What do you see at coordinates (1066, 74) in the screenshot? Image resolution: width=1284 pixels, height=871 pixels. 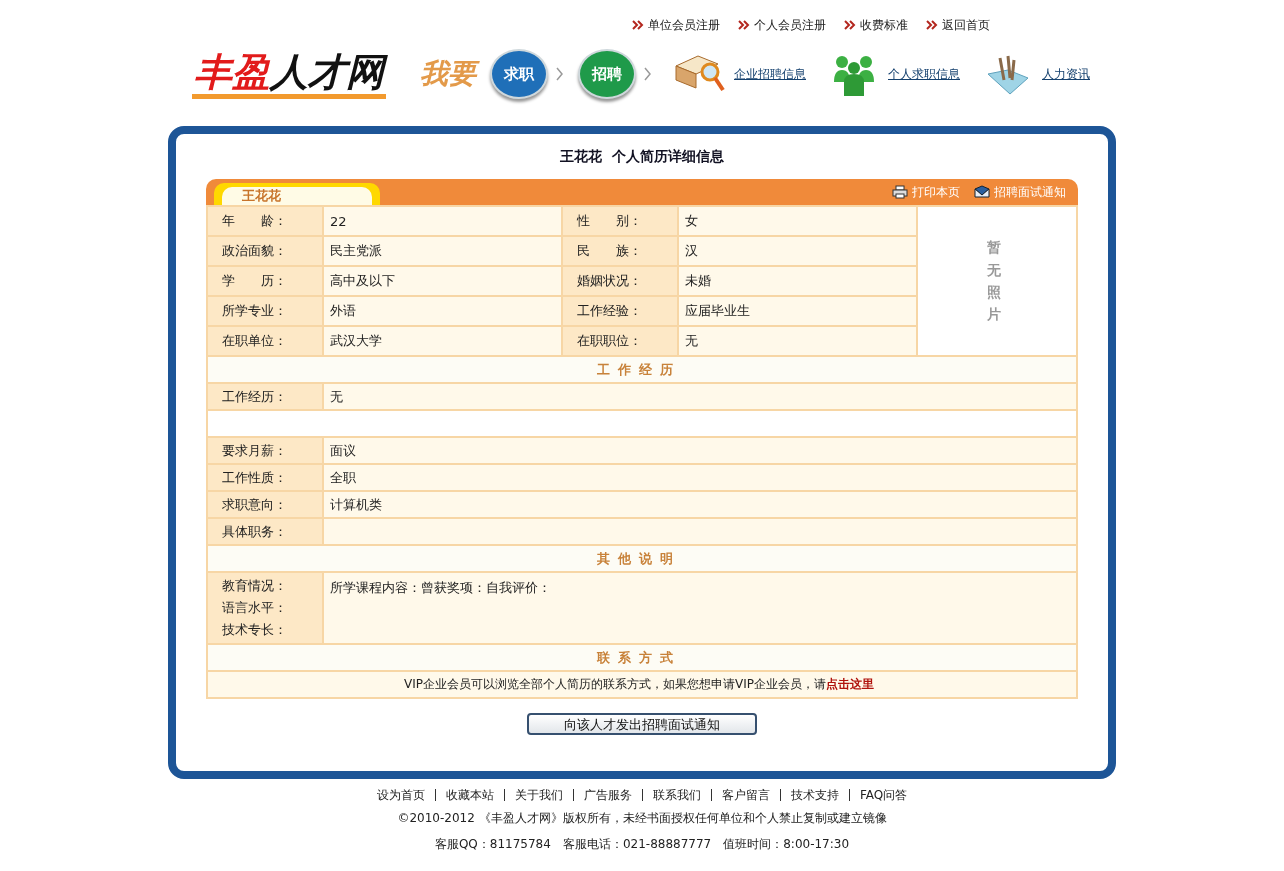 I see `quick-link: 人力资讯` at bounding box center [1066, 74].